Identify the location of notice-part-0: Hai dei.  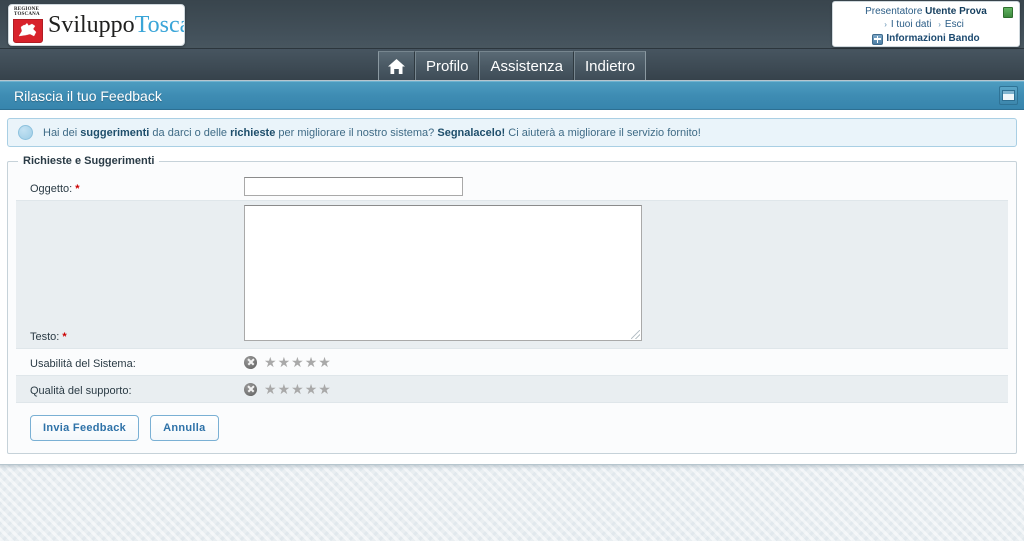
(62, 132).